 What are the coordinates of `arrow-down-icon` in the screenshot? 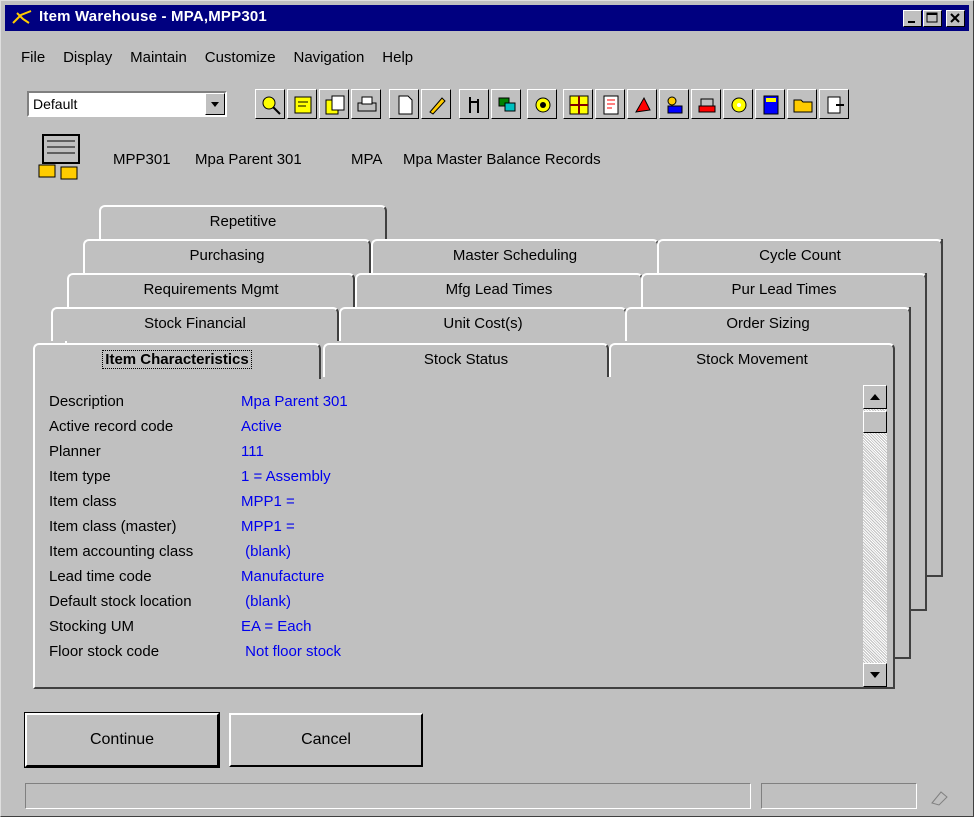 It's located at (875, 675).